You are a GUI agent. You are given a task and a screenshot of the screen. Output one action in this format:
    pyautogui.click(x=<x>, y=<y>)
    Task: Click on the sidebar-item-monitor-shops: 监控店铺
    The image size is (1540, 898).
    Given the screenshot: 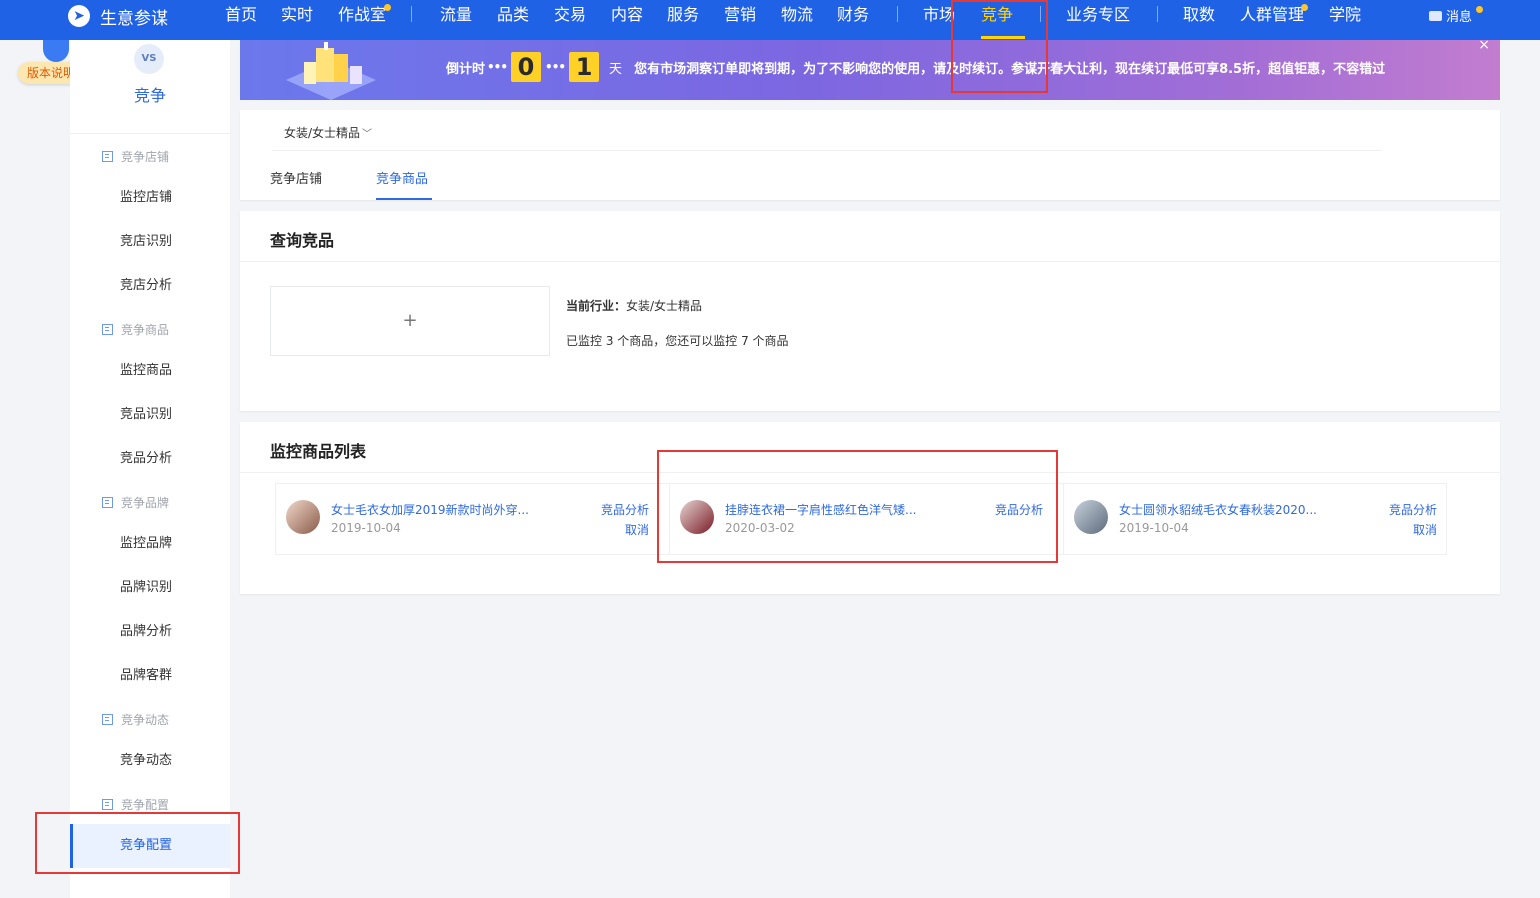 What is the action you would take?
    pyautogui.click(x=146, y=198)
    